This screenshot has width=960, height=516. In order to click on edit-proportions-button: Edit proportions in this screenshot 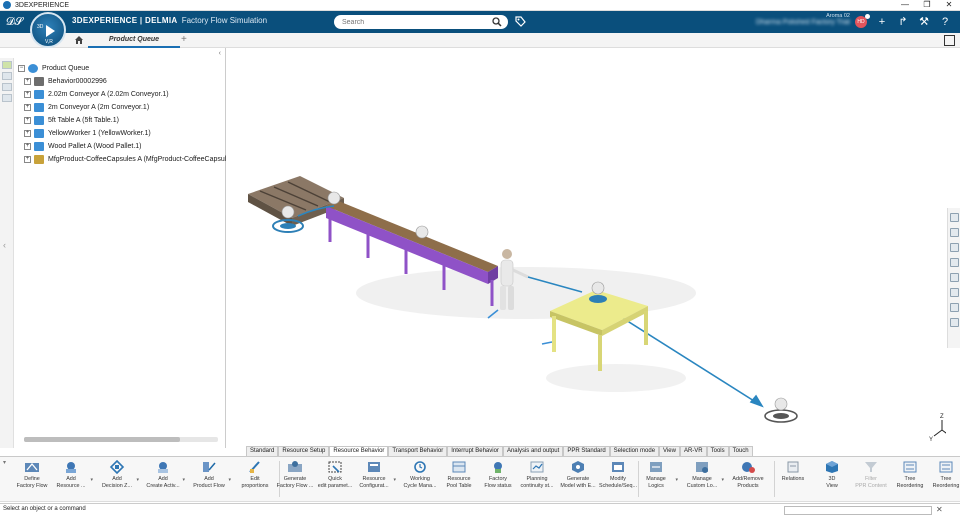, I will do `click(255, 474)`.